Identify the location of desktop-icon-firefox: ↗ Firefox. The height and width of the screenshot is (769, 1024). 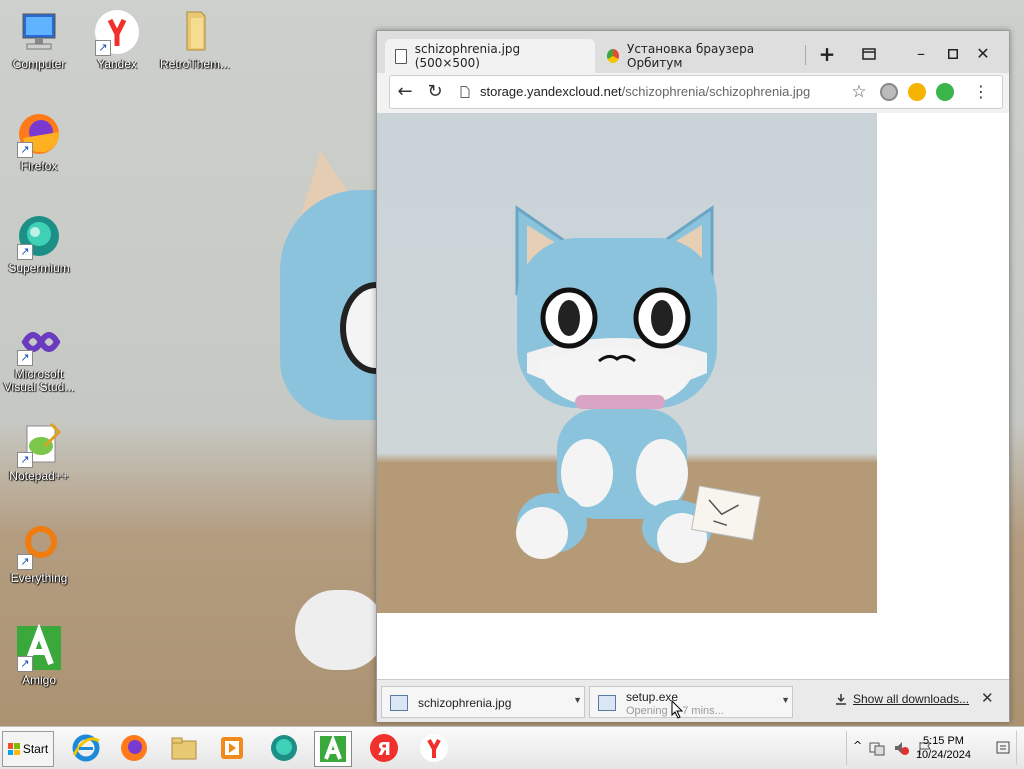
(39, 141).